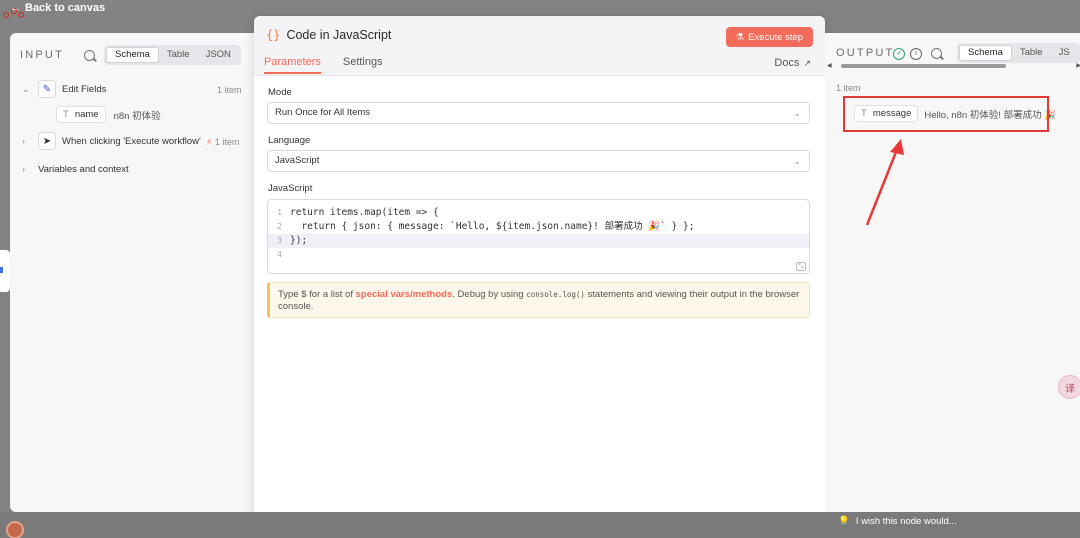  I want to click on language-label: Language, so click(289, 140).